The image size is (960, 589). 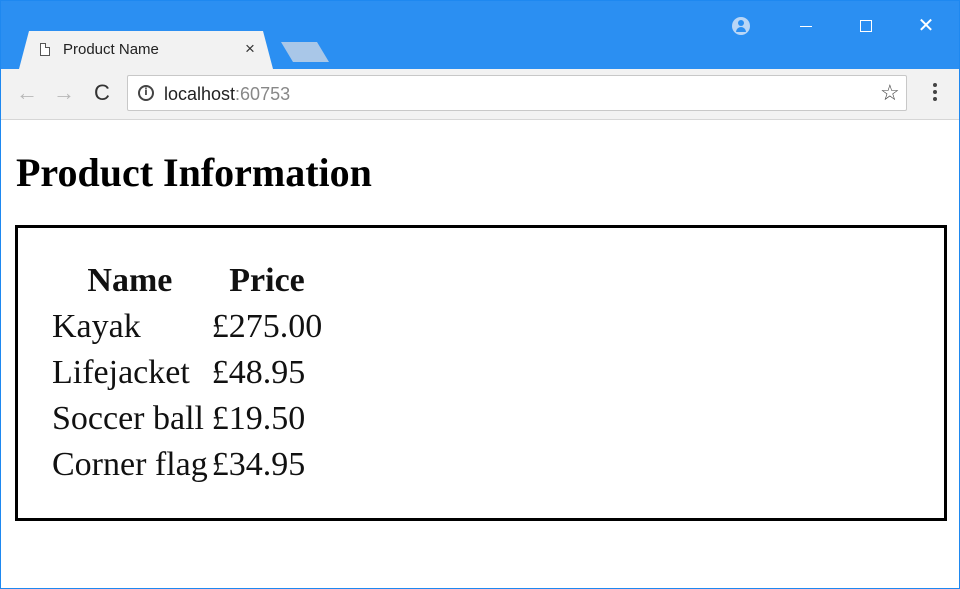 I want to click on star-icon: ☆, so click(x=890, y=93).